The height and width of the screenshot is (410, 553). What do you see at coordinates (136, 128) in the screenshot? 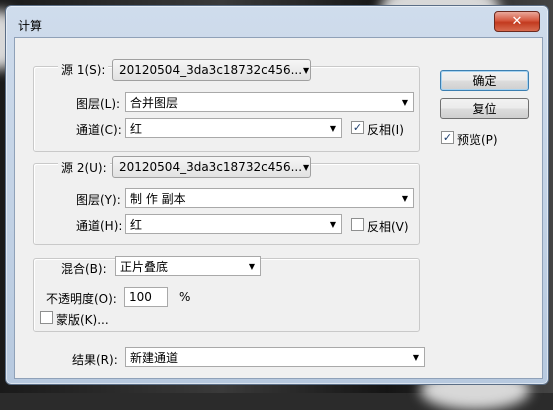
I see `source1-channel-value: 红` at bounding box center [136, 128].